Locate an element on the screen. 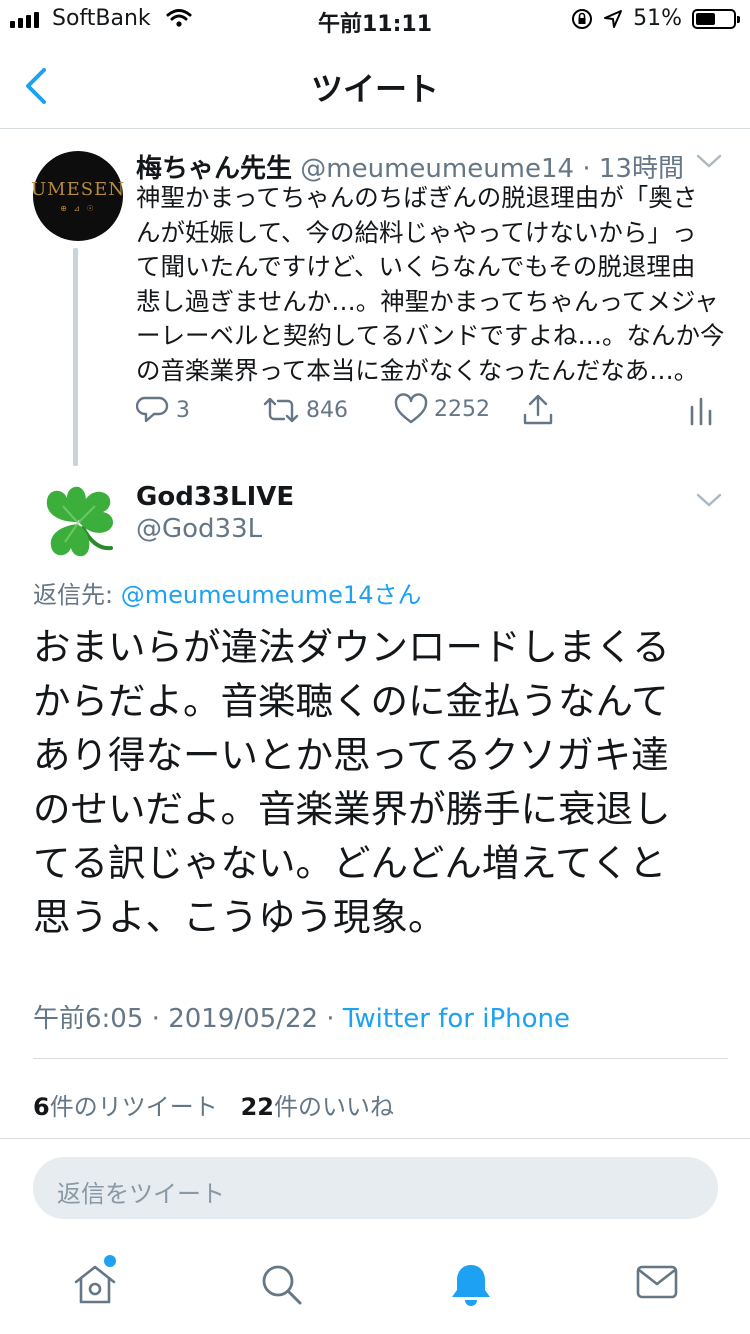  notifications-icon is located at coordinates (471, 1285).